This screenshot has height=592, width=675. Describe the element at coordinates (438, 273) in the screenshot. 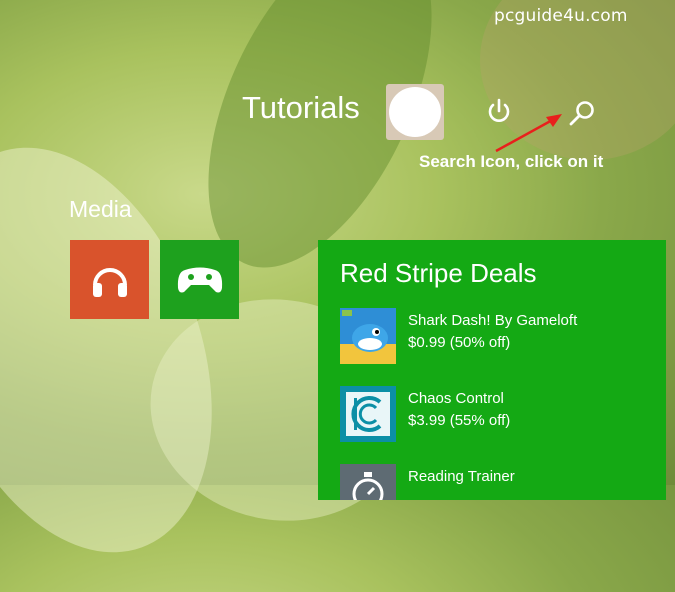

I see `store-tile-title: Red Stripe Deals` at that location.